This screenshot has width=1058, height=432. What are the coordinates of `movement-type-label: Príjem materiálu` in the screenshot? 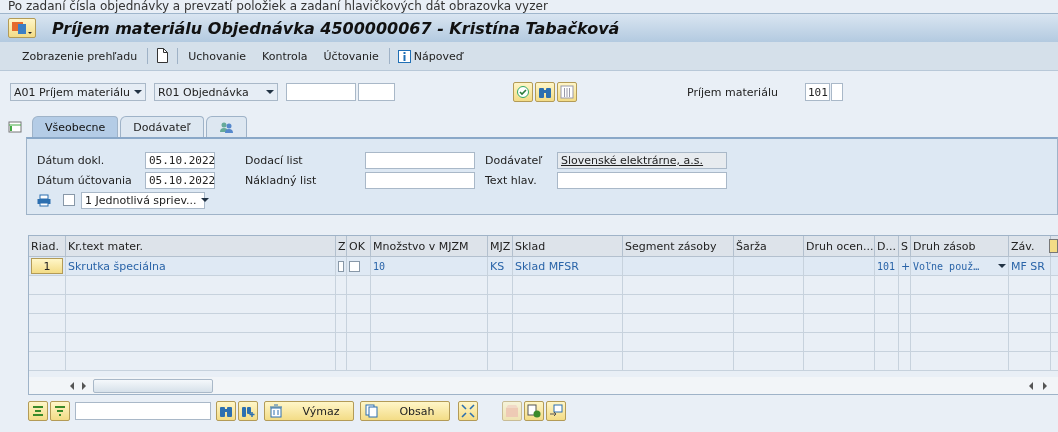 It's located at (732, 92).